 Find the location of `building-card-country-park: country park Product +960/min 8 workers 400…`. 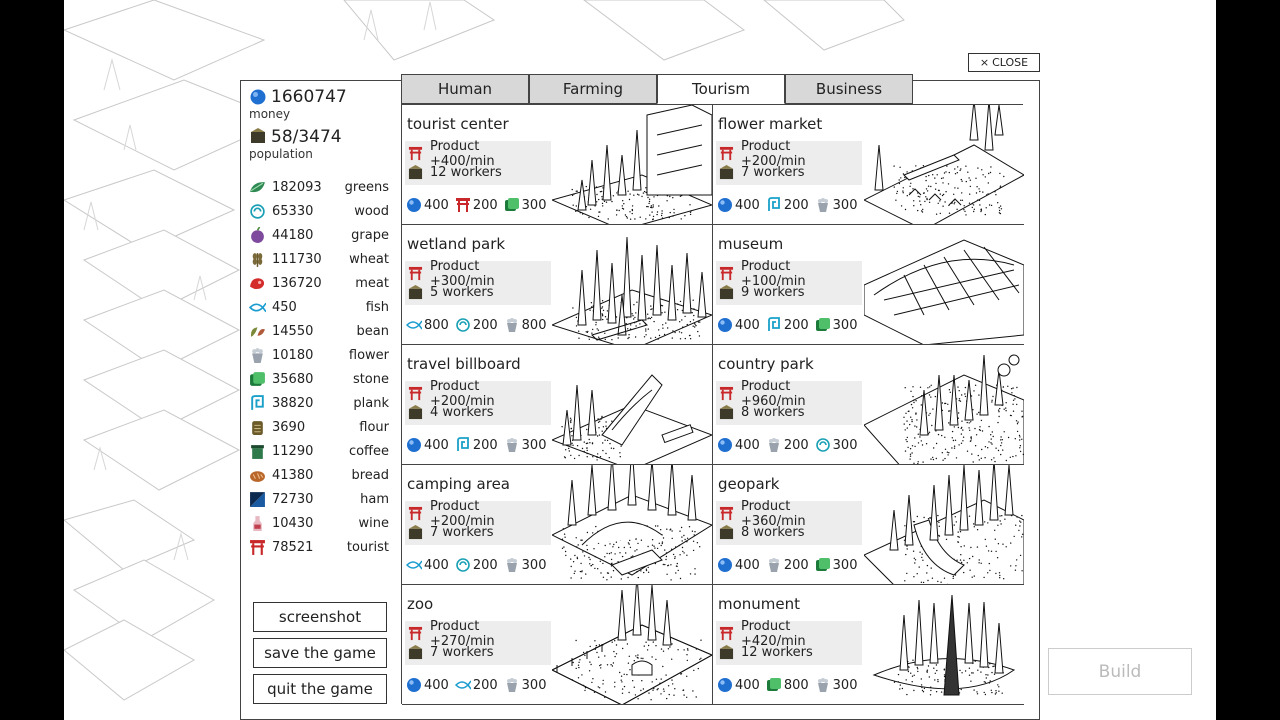

building-card-country-park: country park Product +960/min 8 workers 400… is located at coordinates (868, 405).